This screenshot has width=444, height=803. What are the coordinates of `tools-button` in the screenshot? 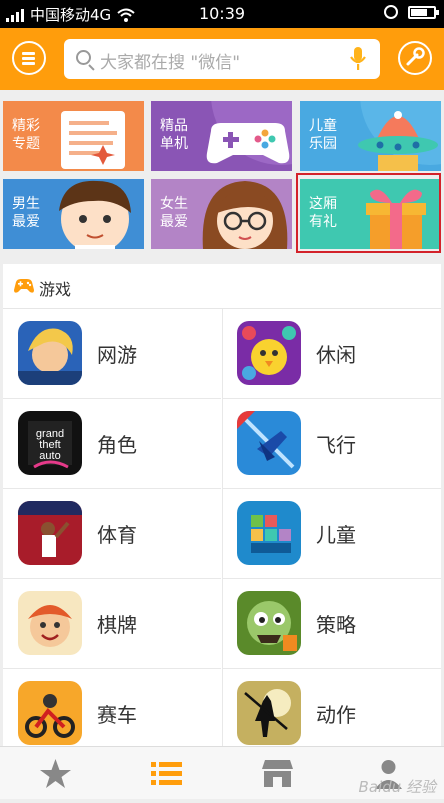 It's located at (415, 58).